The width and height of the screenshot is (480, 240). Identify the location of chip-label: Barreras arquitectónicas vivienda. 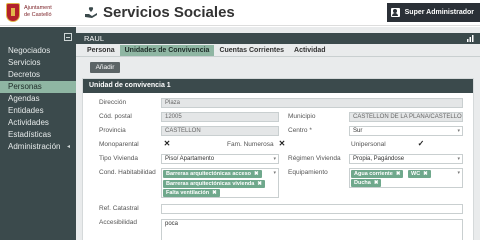
(210, 184).